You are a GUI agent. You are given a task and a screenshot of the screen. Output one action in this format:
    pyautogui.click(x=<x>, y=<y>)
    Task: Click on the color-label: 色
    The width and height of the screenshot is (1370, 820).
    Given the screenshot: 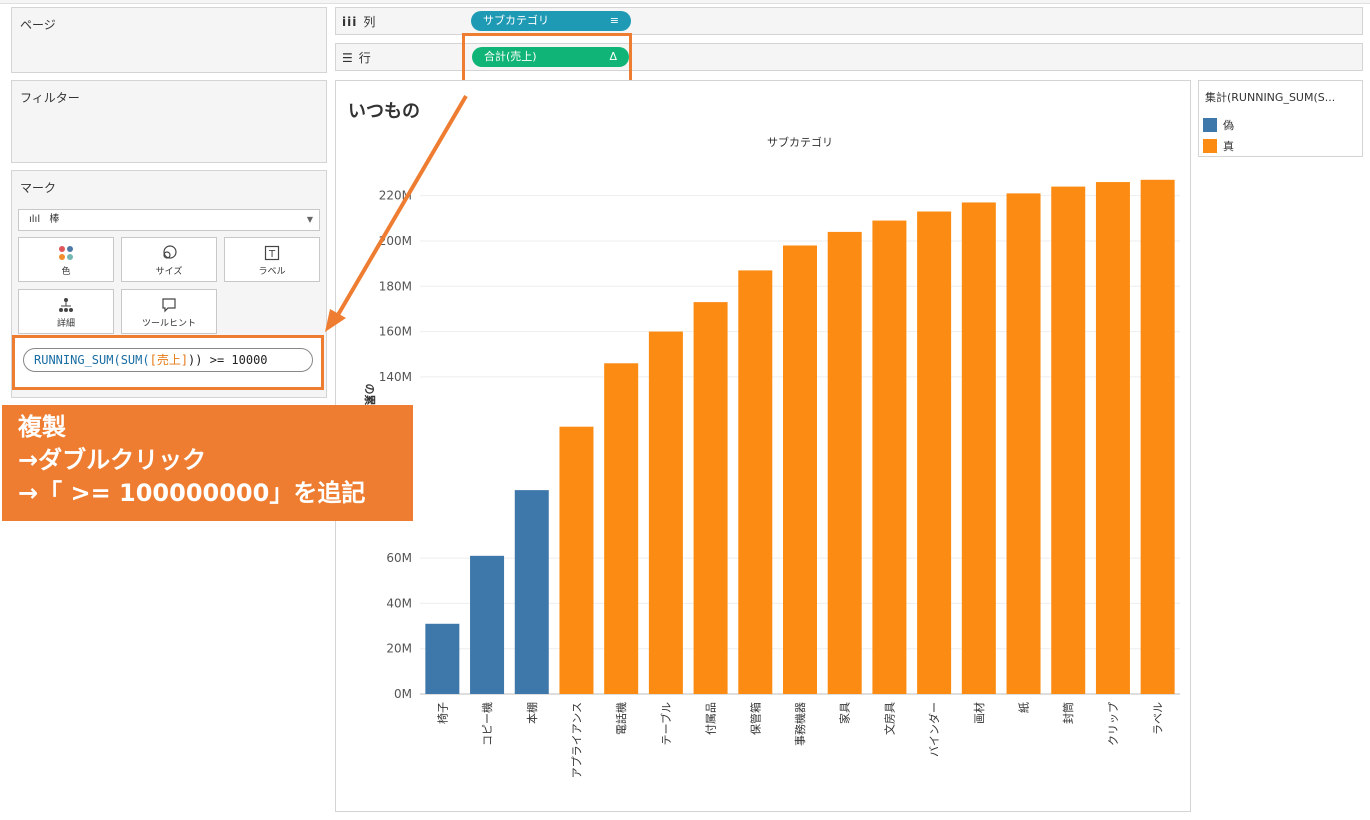 What is the action you would take?
    pyautogui.click(x=66, y=272)
    